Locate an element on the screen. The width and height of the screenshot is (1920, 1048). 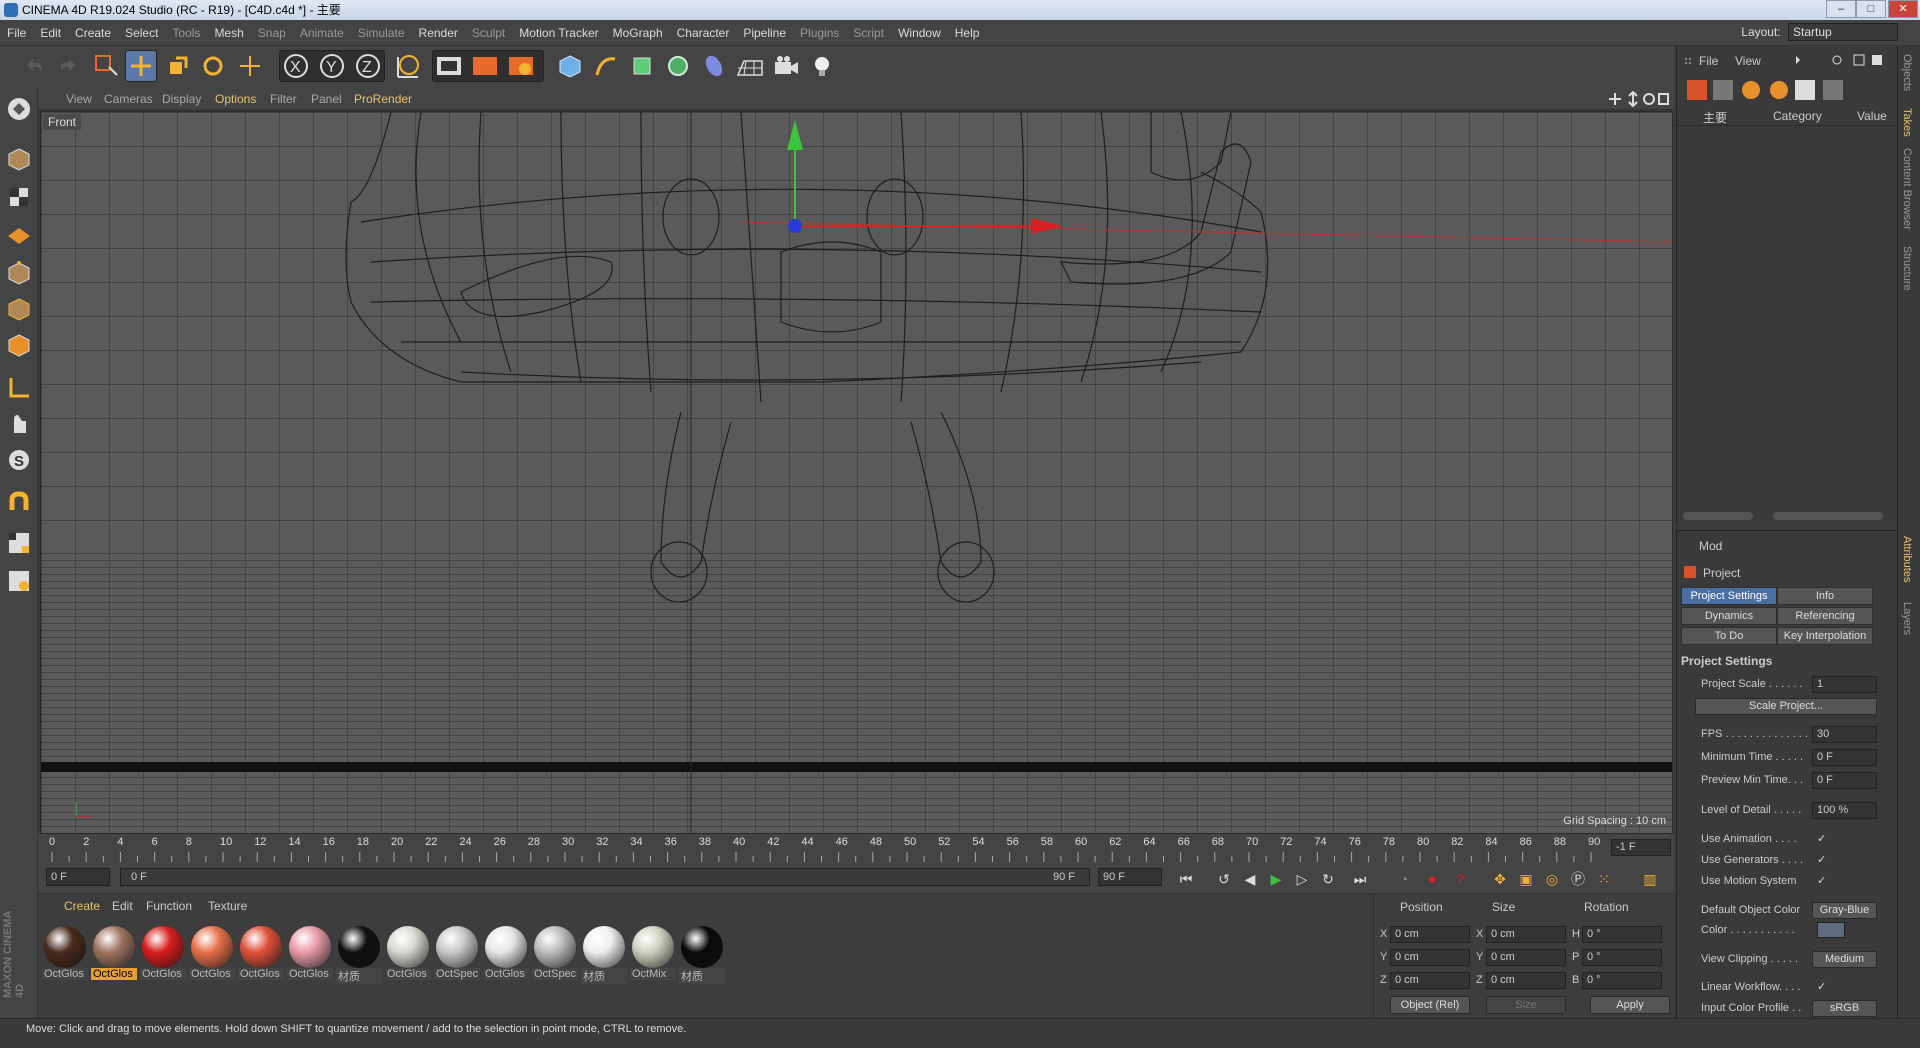
linear-workflow-checkbox: ✓ is located at coordinates (1821, 986).